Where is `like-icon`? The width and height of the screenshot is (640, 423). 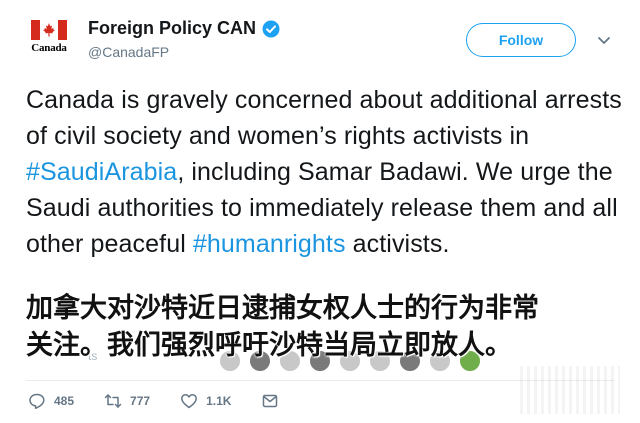 like-icon is located at coordinates (189, 401).